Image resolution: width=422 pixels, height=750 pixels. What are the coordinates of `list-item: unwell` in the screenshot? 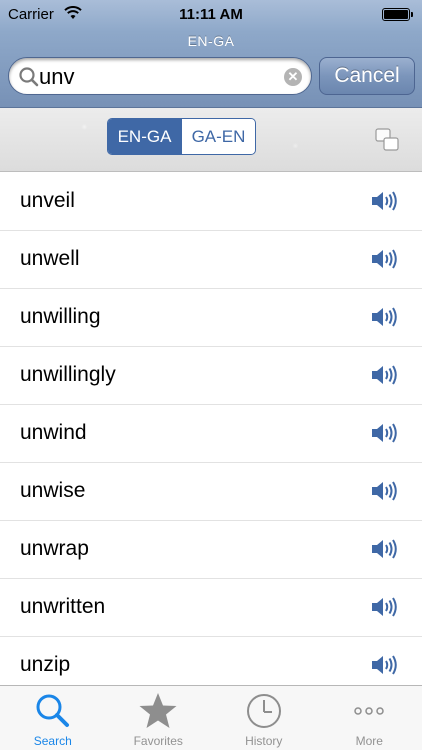 It's located at (211, 260).